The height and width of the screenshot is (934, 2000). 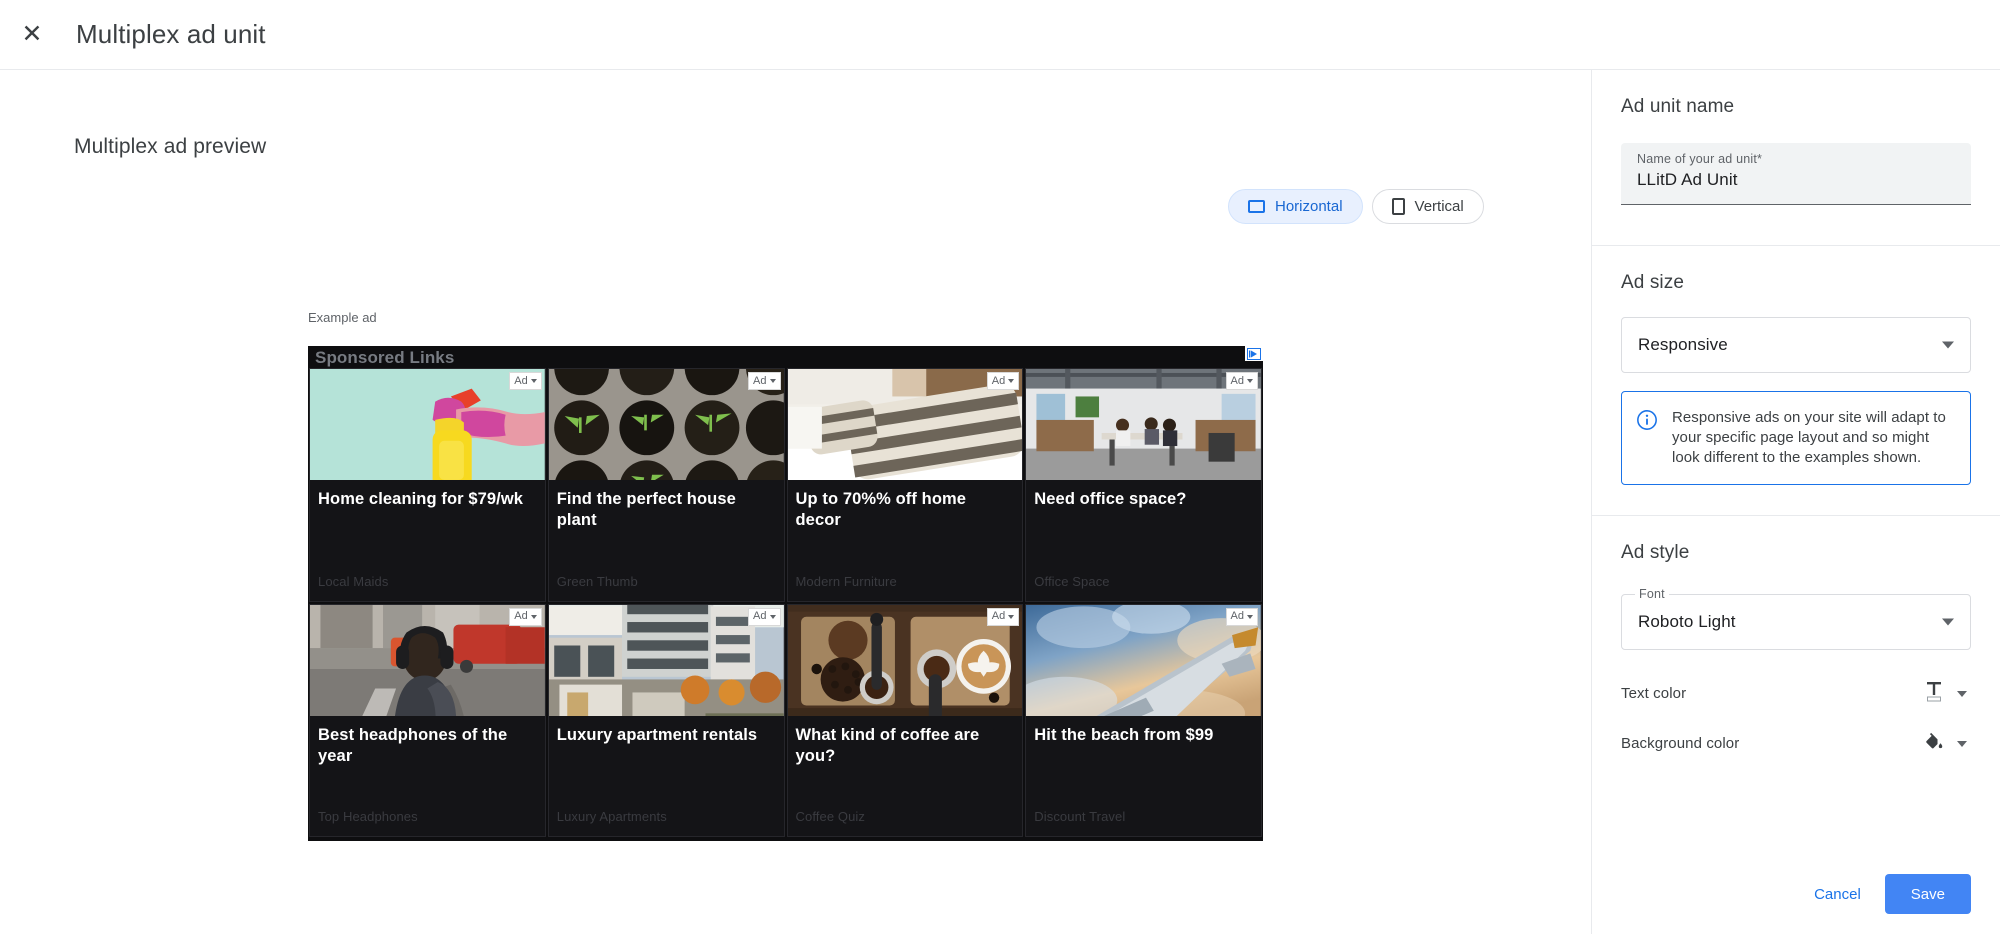 What do you see at coordinates (1680, 744) in the screenshot?
I see `background-color-label: Background color` at bounding box center [1680, 744].